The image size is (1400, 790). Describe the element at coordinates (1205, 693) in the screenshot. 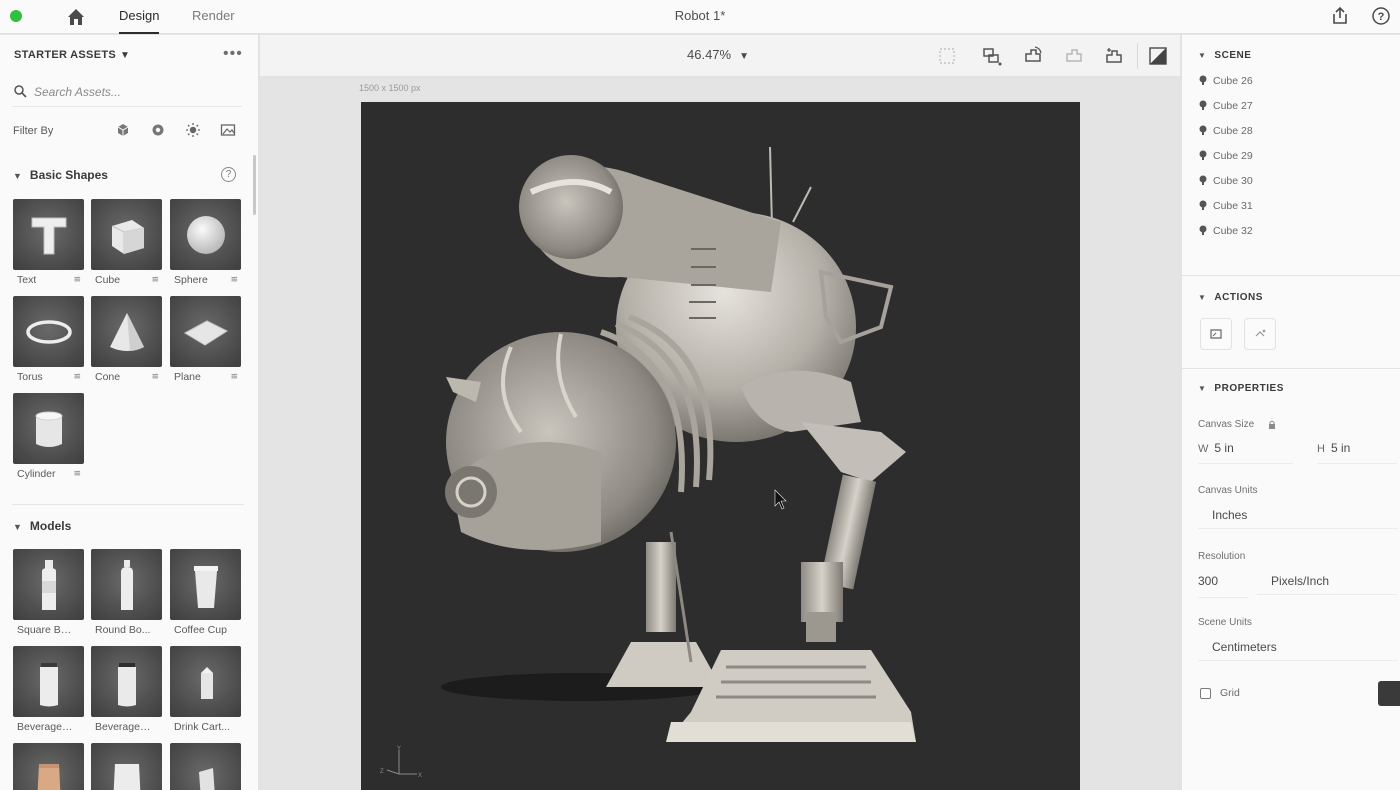

I see `grid-checkbox` at that location.